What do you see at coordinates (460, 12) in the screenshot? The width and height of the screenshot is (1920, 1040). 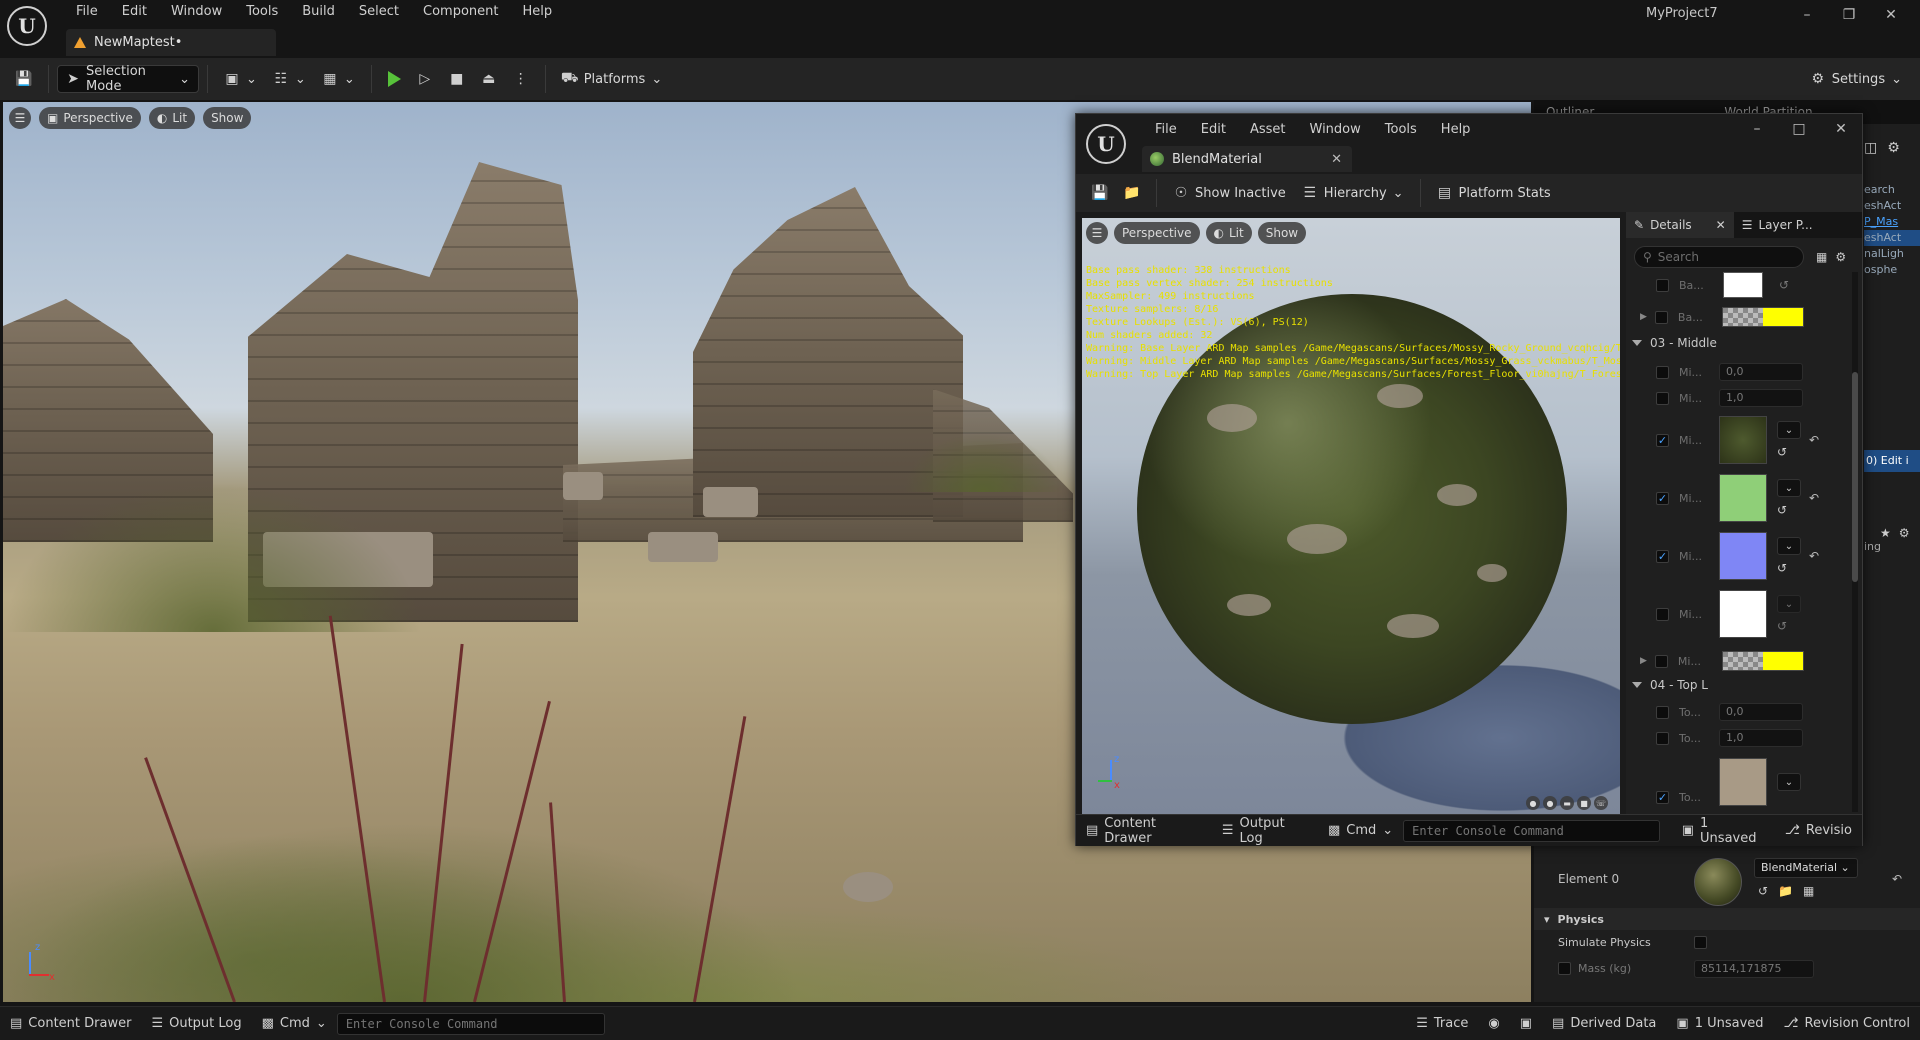 I see `menu-component: Component` at bounding box center [460, 12].